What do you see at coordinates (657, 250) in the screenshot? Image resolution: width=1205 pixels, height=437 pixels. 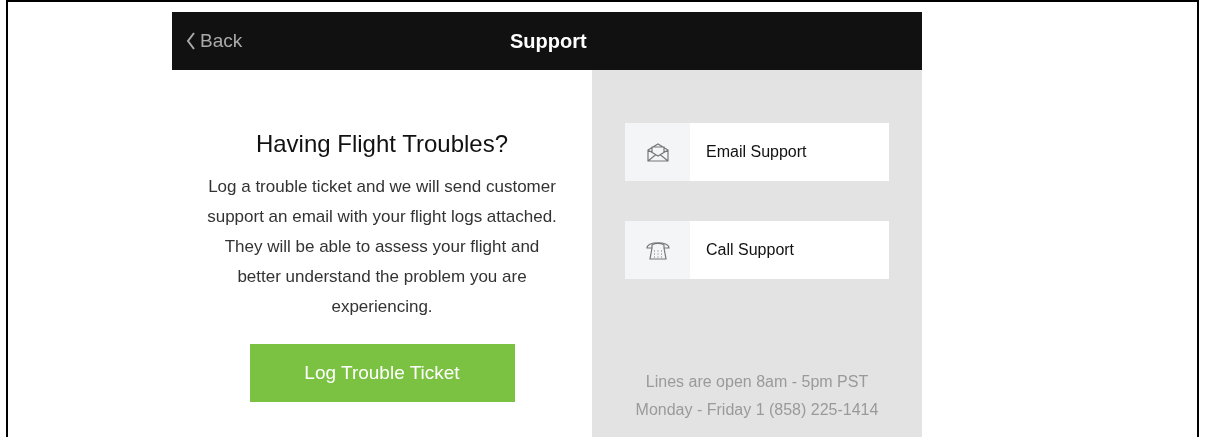 I see `telephone-icon` at bounding box center [657, 250].